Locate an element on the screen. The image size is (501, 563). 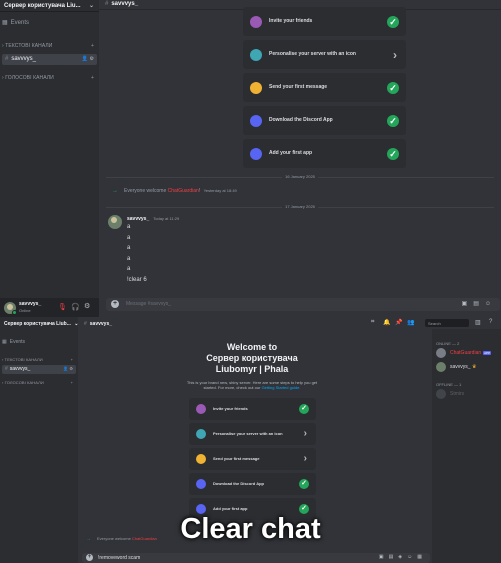
user-status: Online is located at coordinates (25, 310).